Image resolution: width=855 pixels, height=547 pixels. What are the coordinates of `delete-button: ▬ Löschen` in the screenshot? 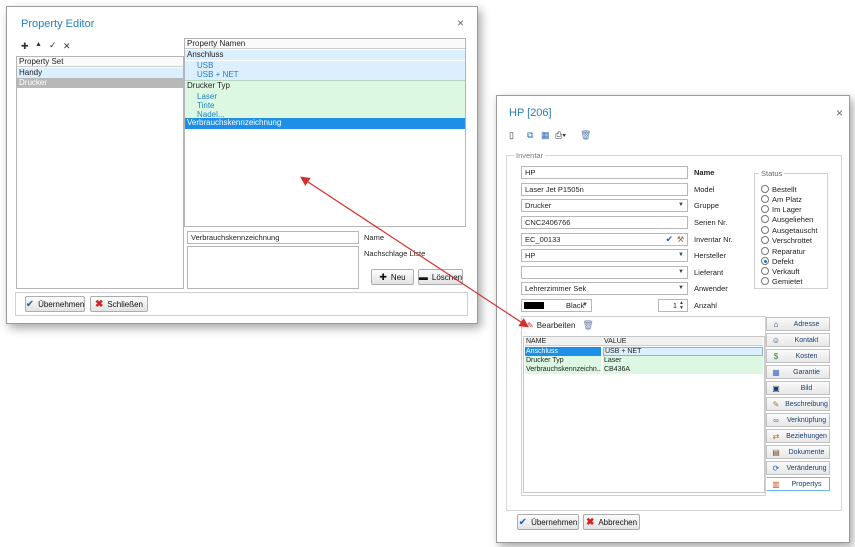 It's located at (440, 277).